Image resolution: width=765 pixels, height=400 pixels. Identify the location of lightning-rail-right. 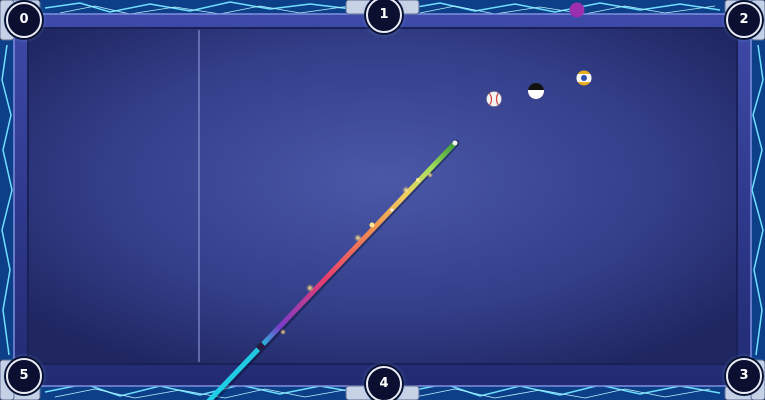
(758, 200).